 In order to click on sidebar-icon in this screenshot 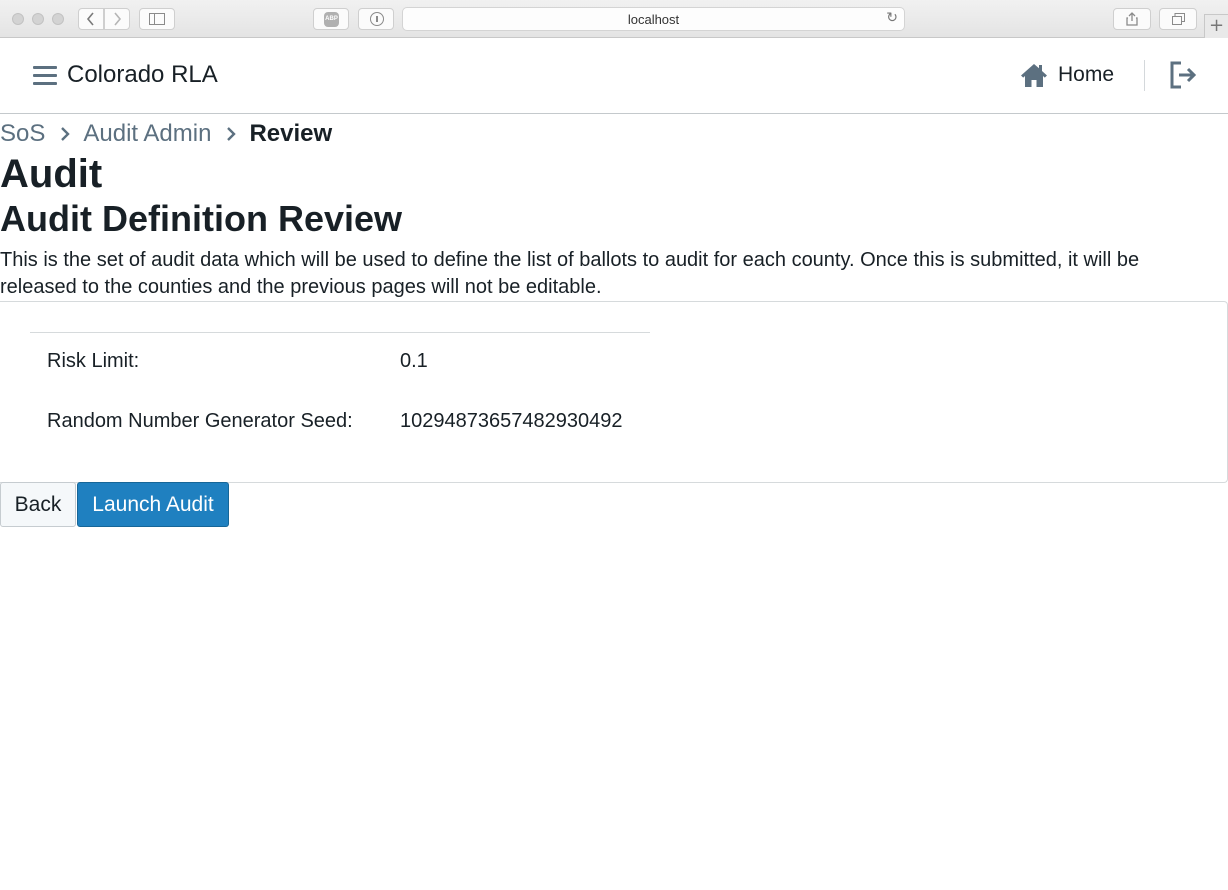, I will do `click(157, 19)`.